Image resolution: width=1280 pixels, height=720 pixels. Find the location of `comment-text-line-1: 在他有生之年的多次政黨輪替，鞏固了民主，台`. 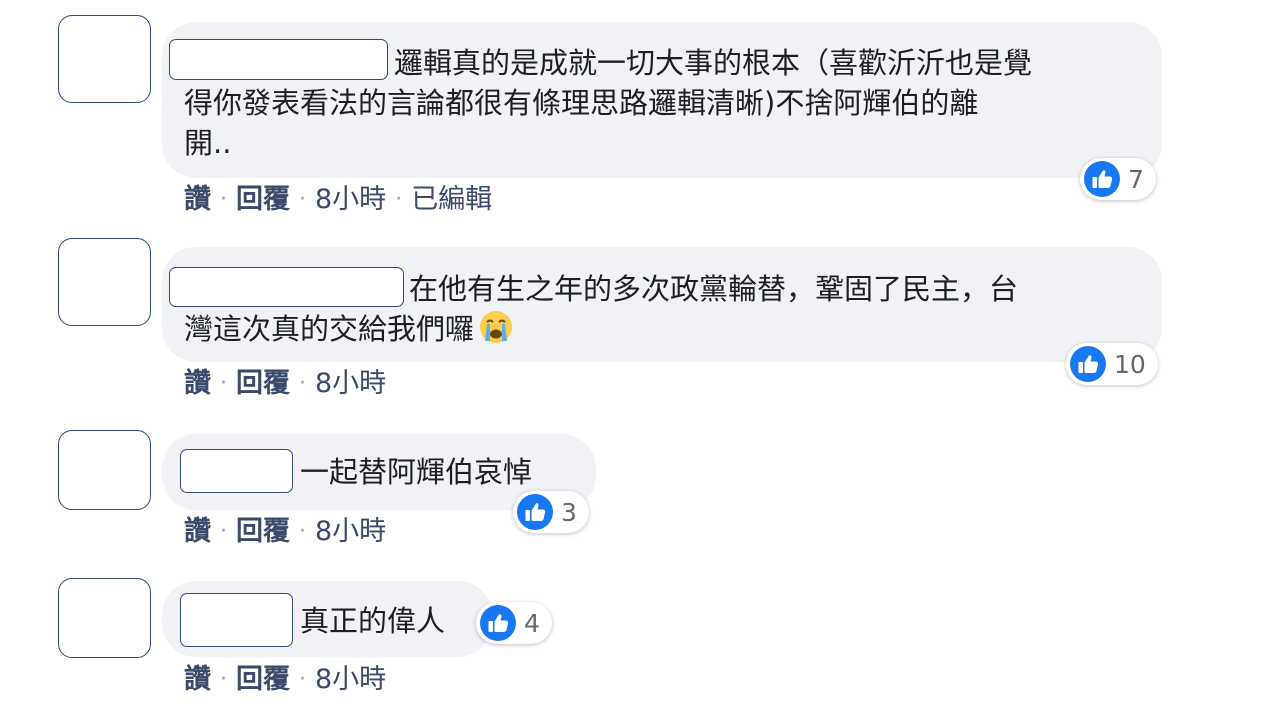

comment-text-line-1: 在他有生之年的多次政黨輪替，鞏固了民主，台 is located at coordinates (714, 289).